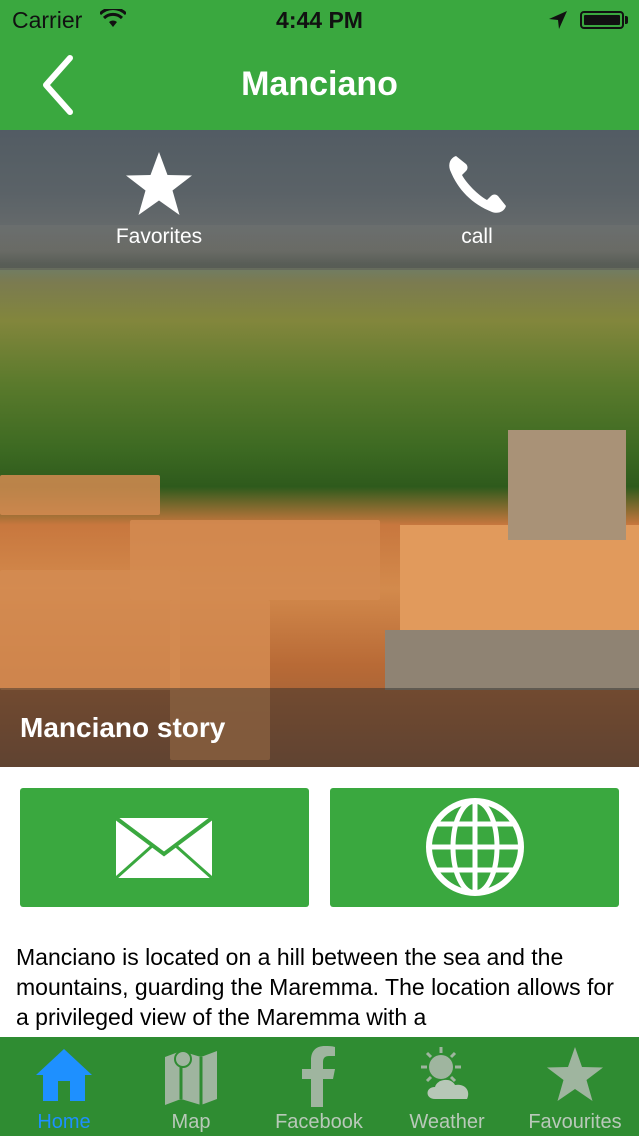  What do you see at coordinates (477, 184) in the screenshot?
I see `phone-icon` at bounding box center [477, 184].